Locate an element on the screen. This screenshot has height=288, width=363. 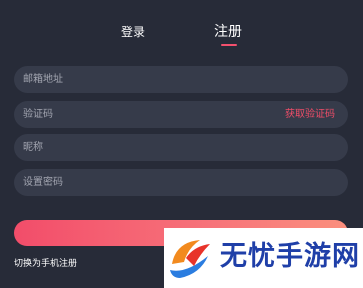
get-code-button: 获取验证码 is located at coordinates (310, 114).